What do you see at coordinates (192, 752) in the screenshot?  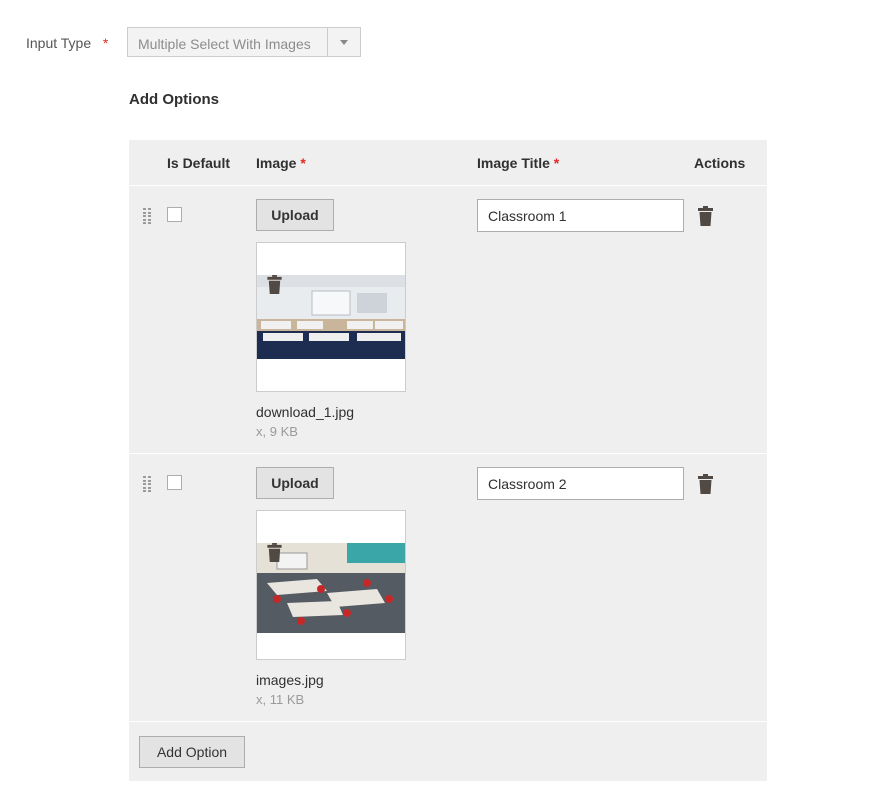 I see `add-option-button: Add Option` at bounding box center [192, 752].